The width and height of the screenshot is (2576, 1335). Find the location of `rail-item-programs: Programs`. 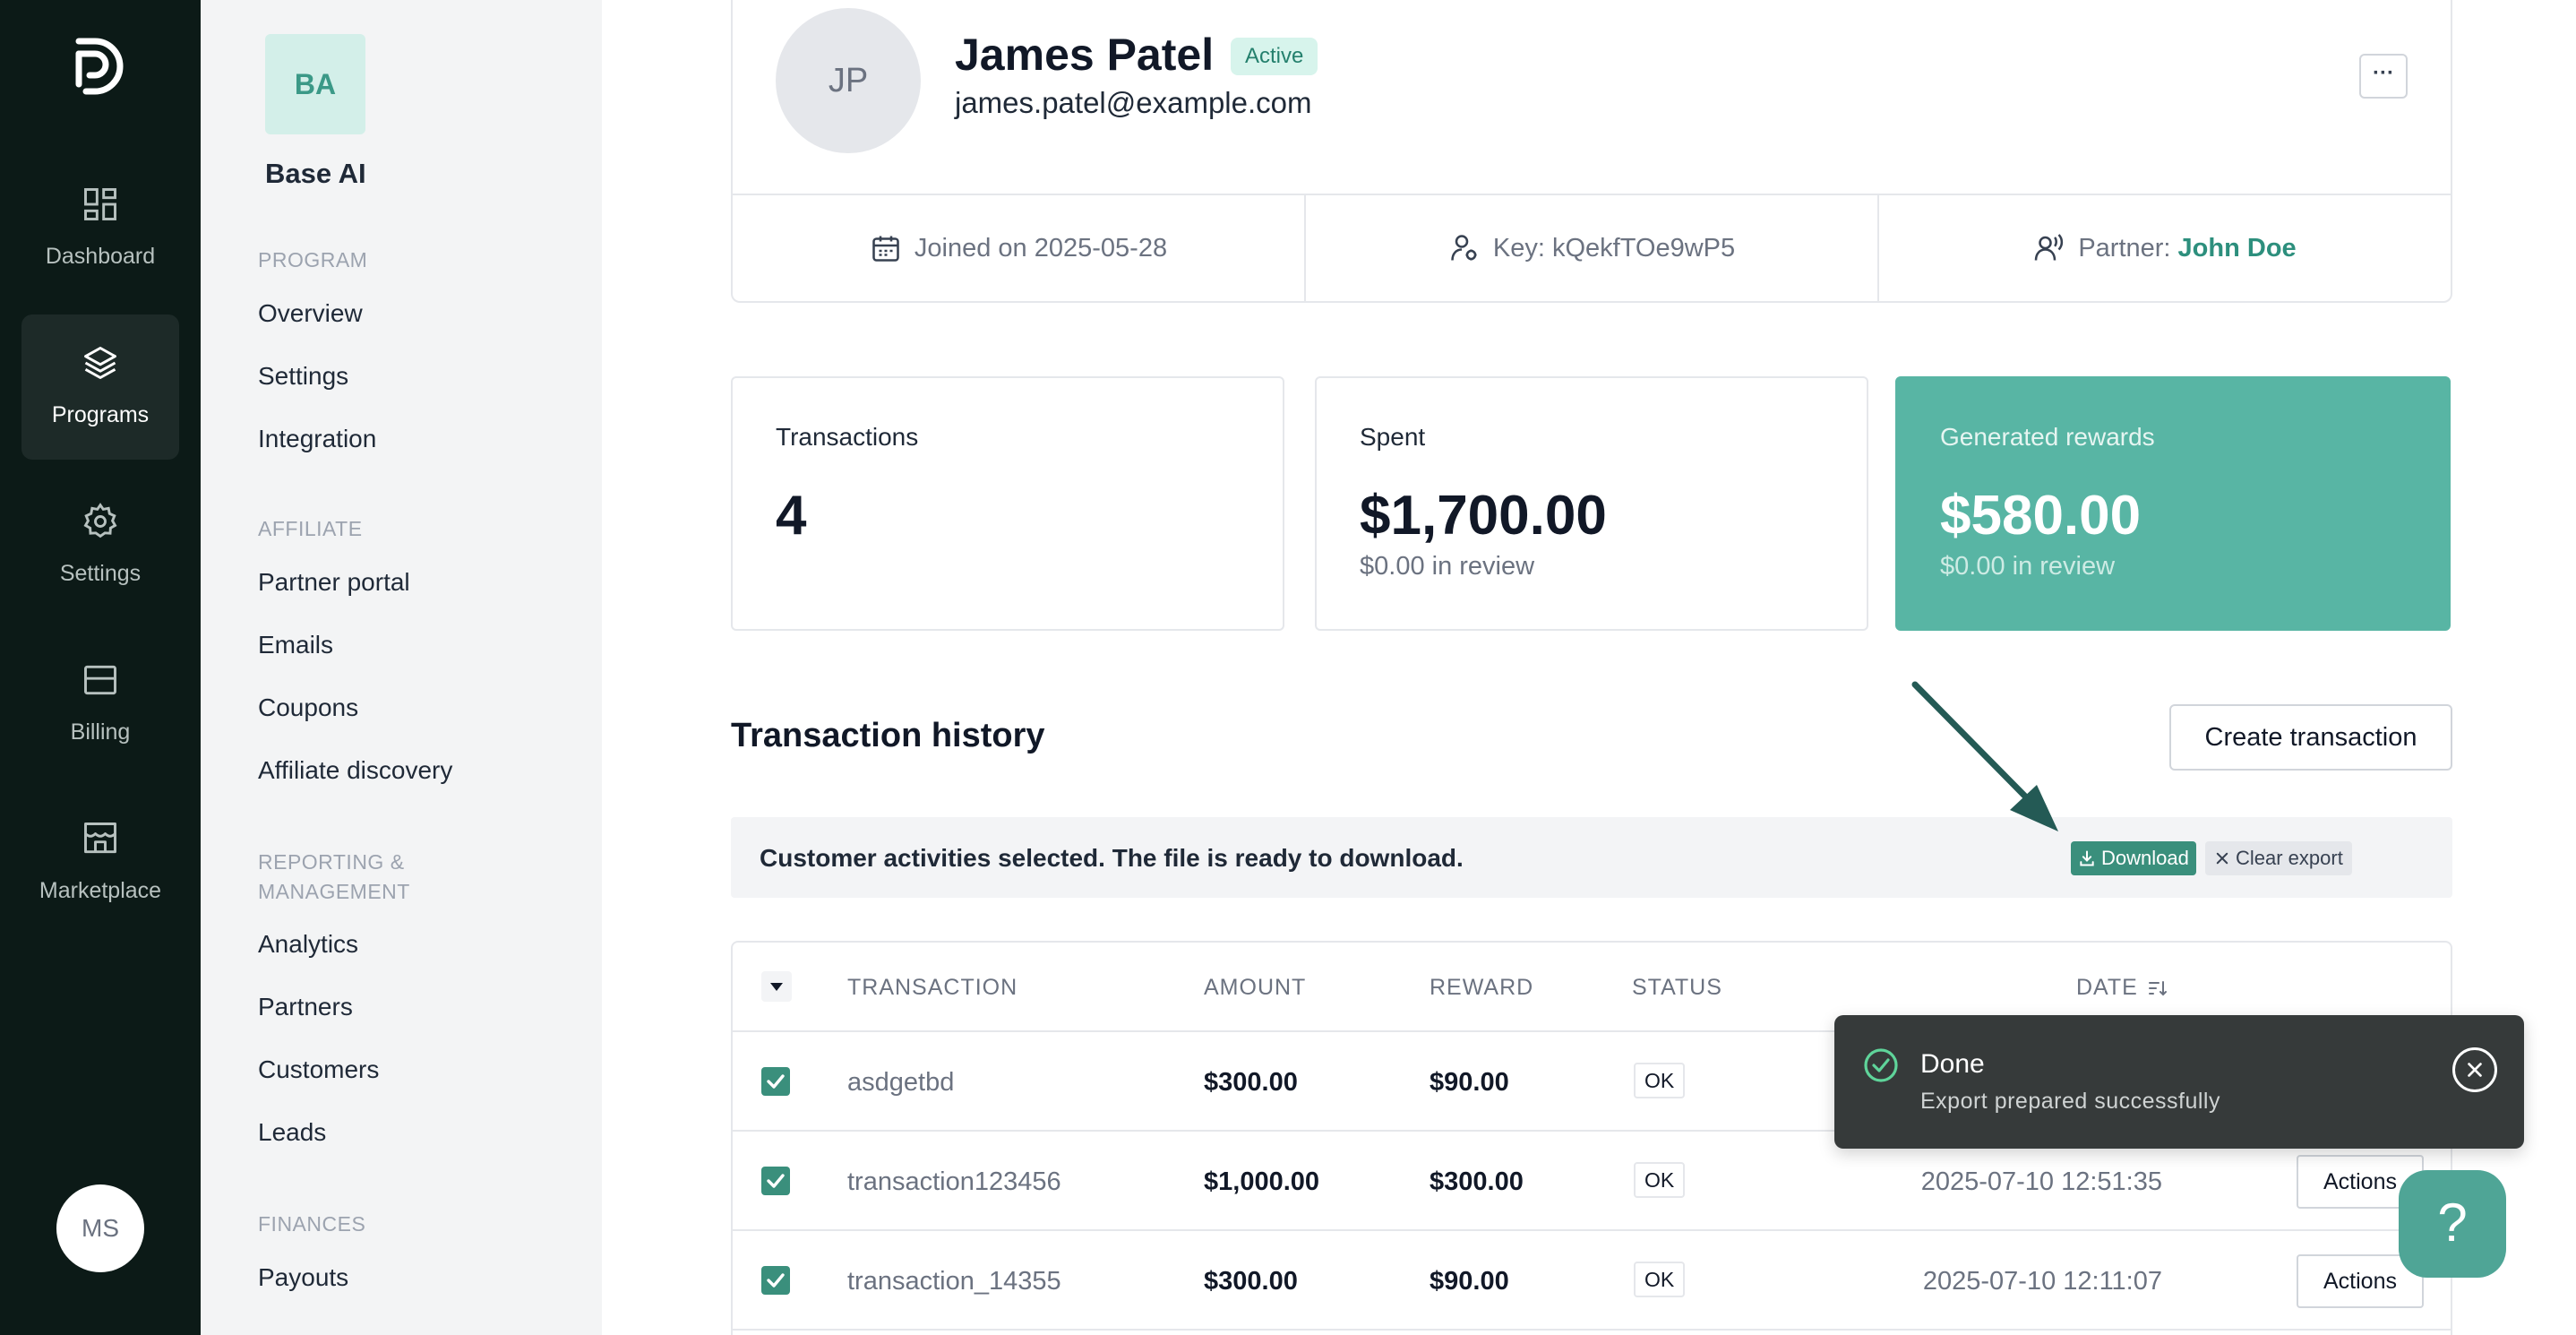

rail-item-programs: Programs is located at coordinates (100, 387).